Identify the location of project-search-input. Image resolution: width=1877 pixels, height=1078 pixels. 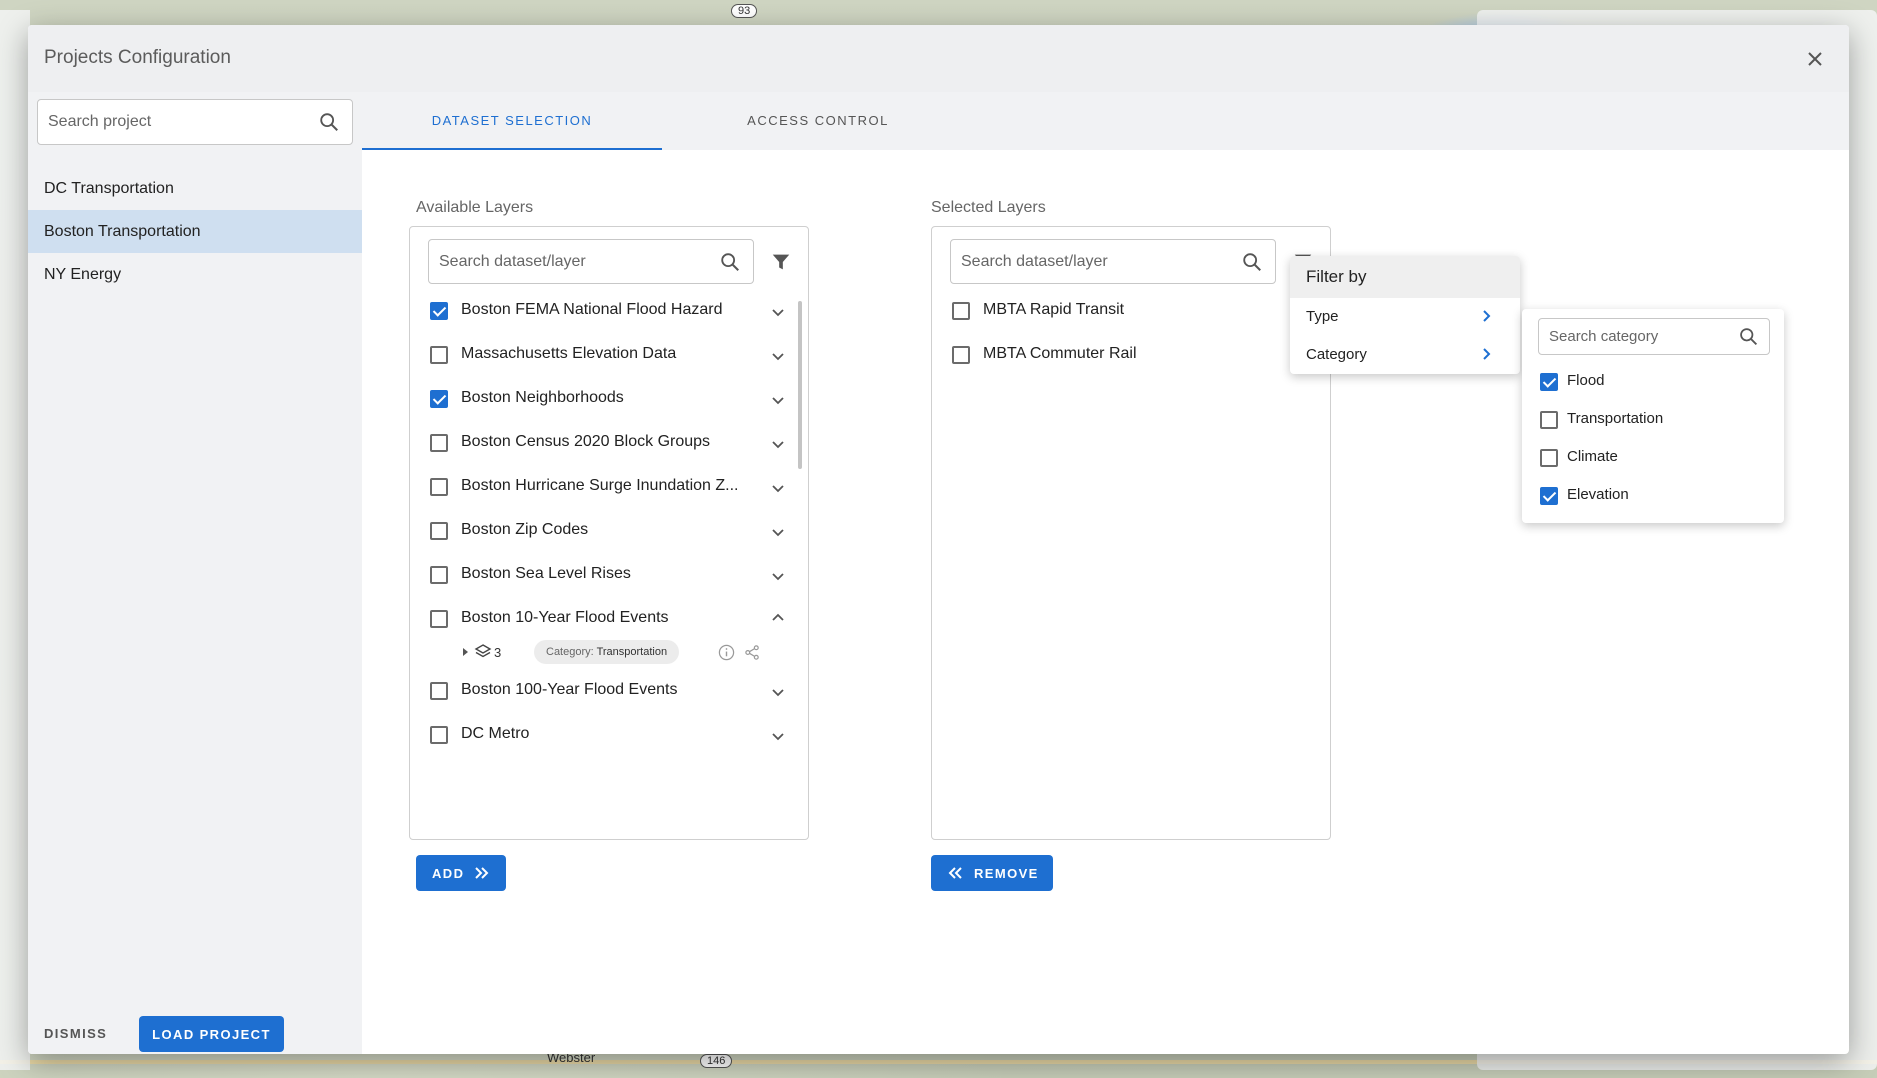
(173, 122).